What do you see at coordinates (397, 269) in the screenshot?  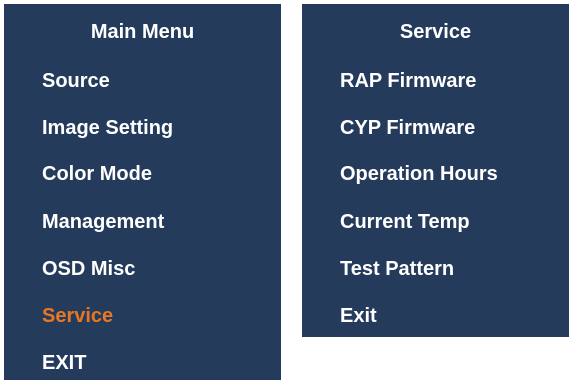 I see `service-item-test-pattern: Test Pattern` at bounding box center [397, 269].